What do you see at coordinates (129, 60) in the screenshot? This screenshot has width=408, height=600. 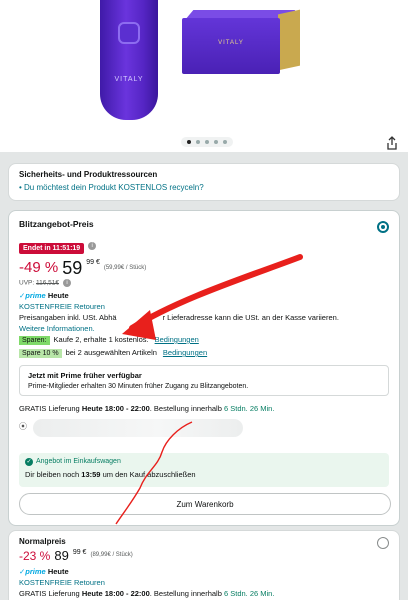 I see `product-device-image: VITALY` at bounding box center [129, 60].